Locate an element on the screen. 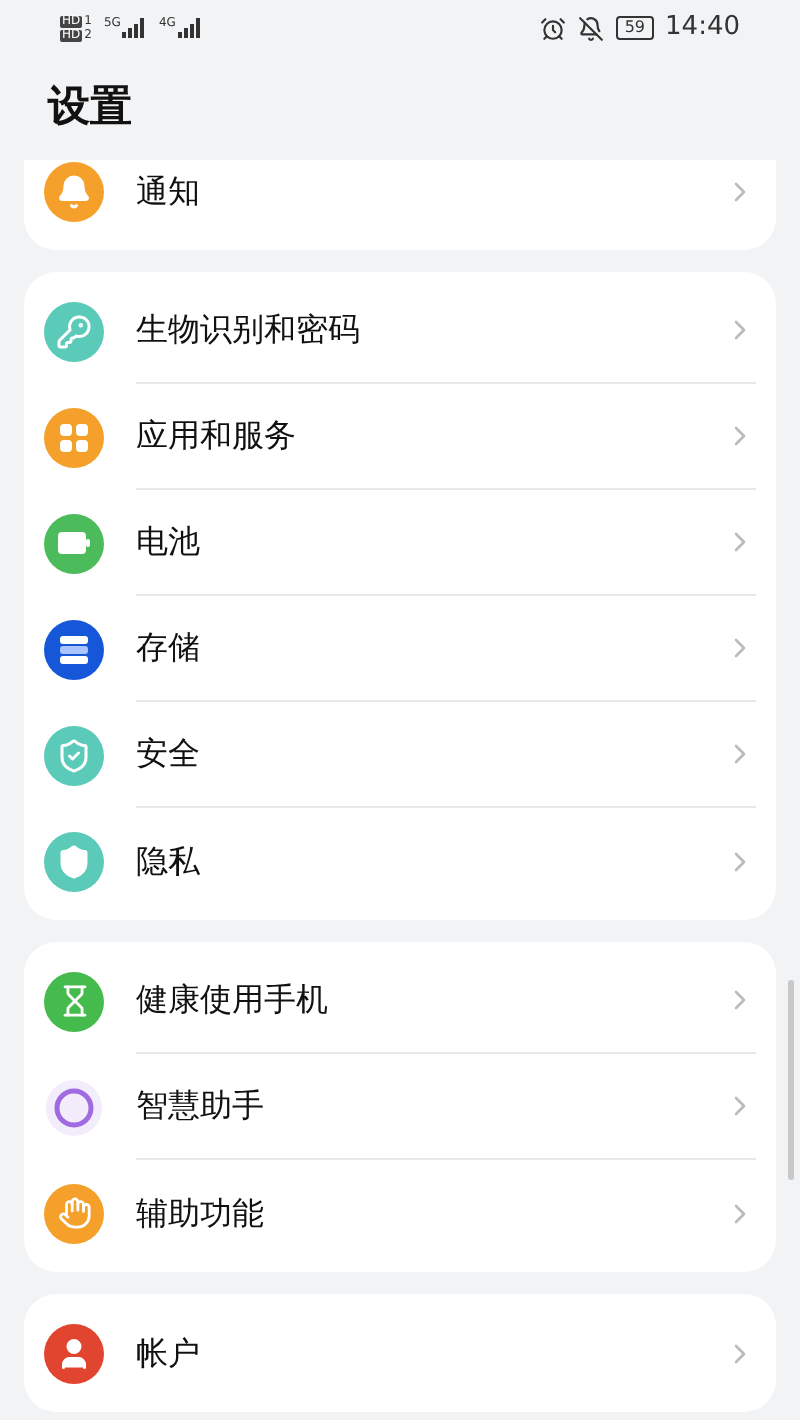 The height and width of the screenshot is (1420, 800). row-label: 生物识别和密码 is located at coordinates (248, 330).